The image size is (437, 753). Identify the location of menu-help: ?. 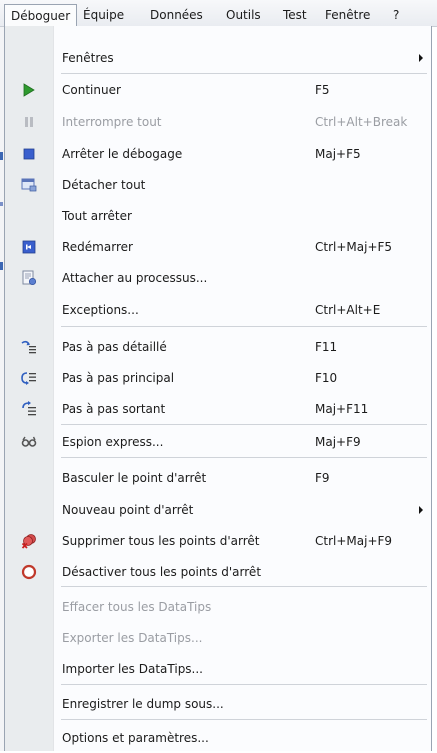
(396, 15).